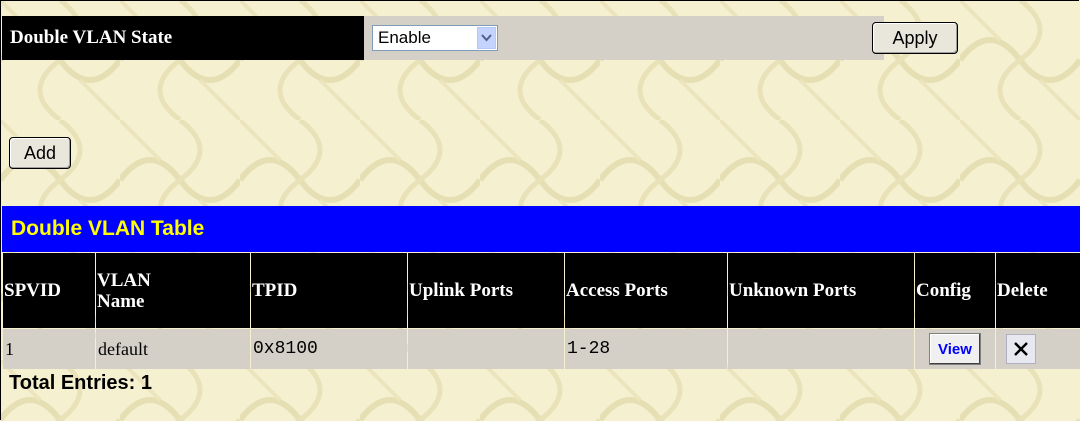 Image resolution: width=1080 pixels, height=421 pixels. What do you see at coordinates (49, 349) in the screenshot?
I see `cell-spvid: 1` at bounding box center [49, 349].